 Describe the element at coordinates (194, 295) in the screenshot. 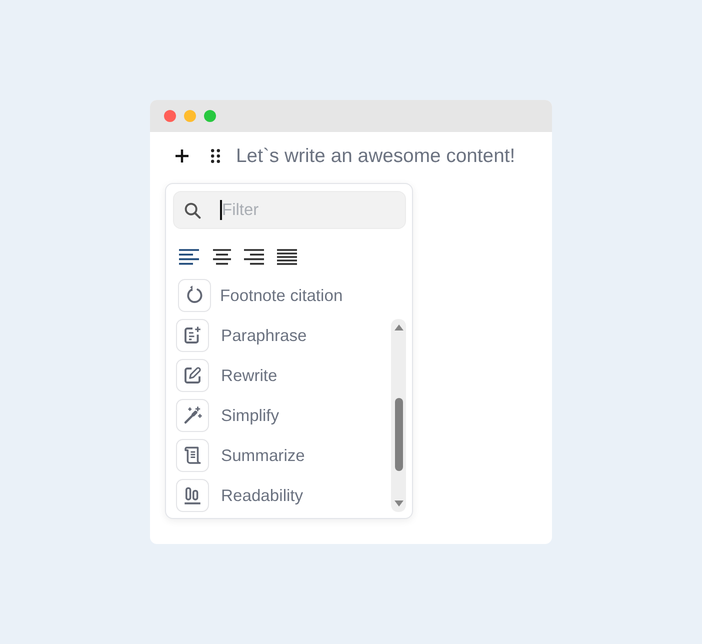

I see `circle-arrow-one-icon` at that location.